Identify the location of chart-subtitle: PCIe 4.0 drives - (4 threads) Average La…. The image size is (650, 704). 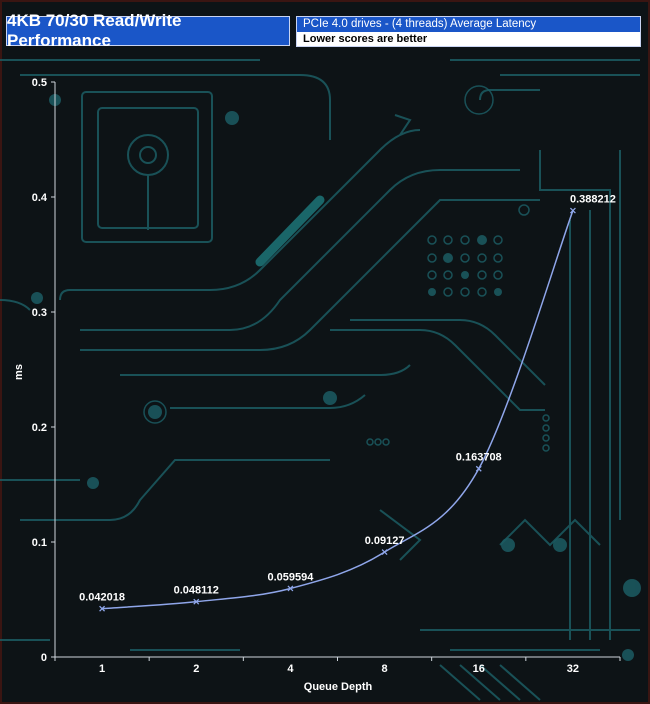
(468, 24).